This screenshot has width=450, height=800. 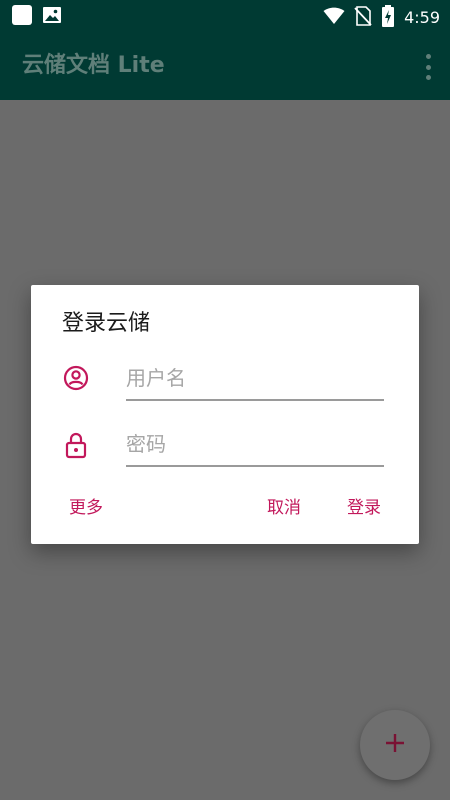 I want to click on login-button: 登录, so click(x=364, y=508).